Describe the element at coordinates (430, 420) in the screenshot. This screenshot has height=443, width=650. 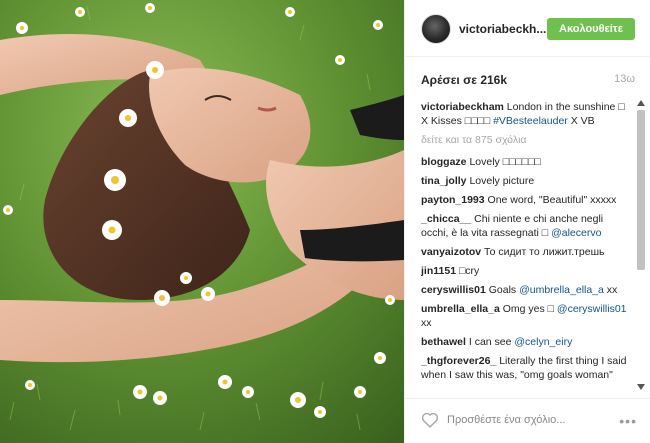
I see `heart-outline-icon` at that location.